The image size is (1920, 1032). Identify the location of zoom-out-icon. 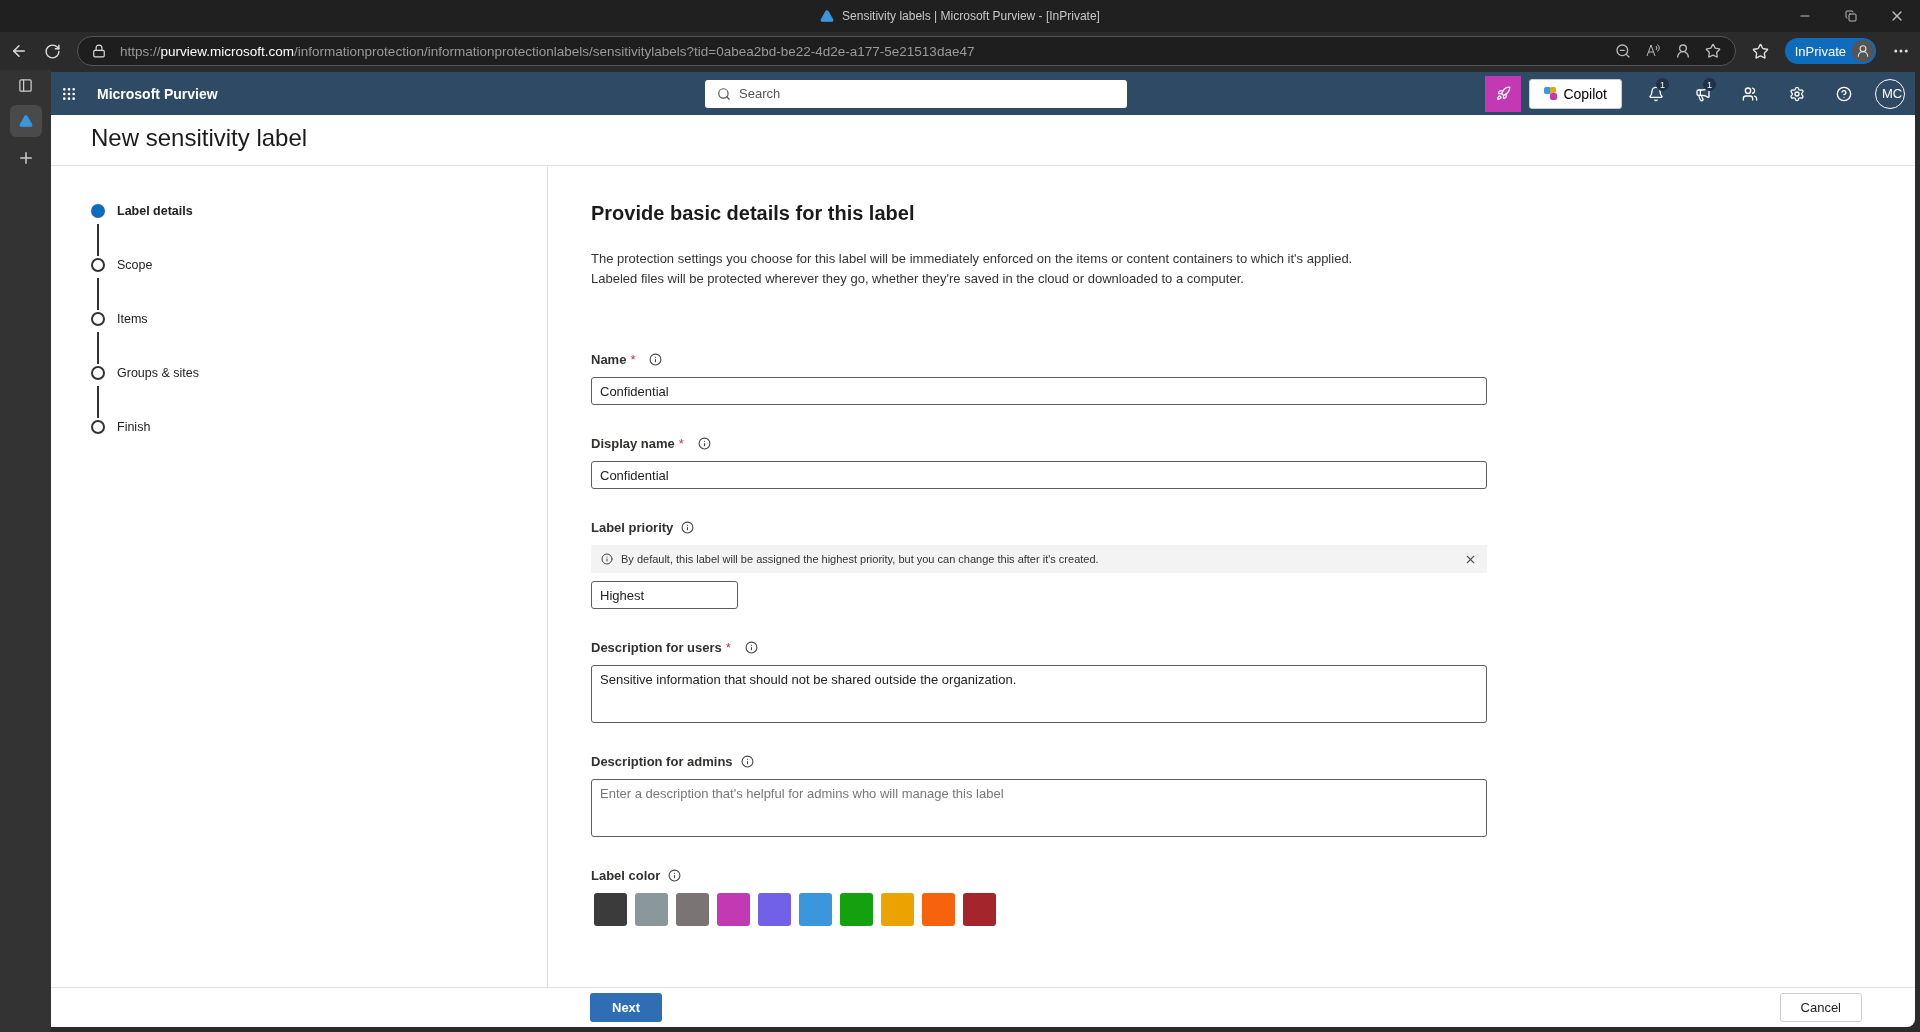
(1622, 51).